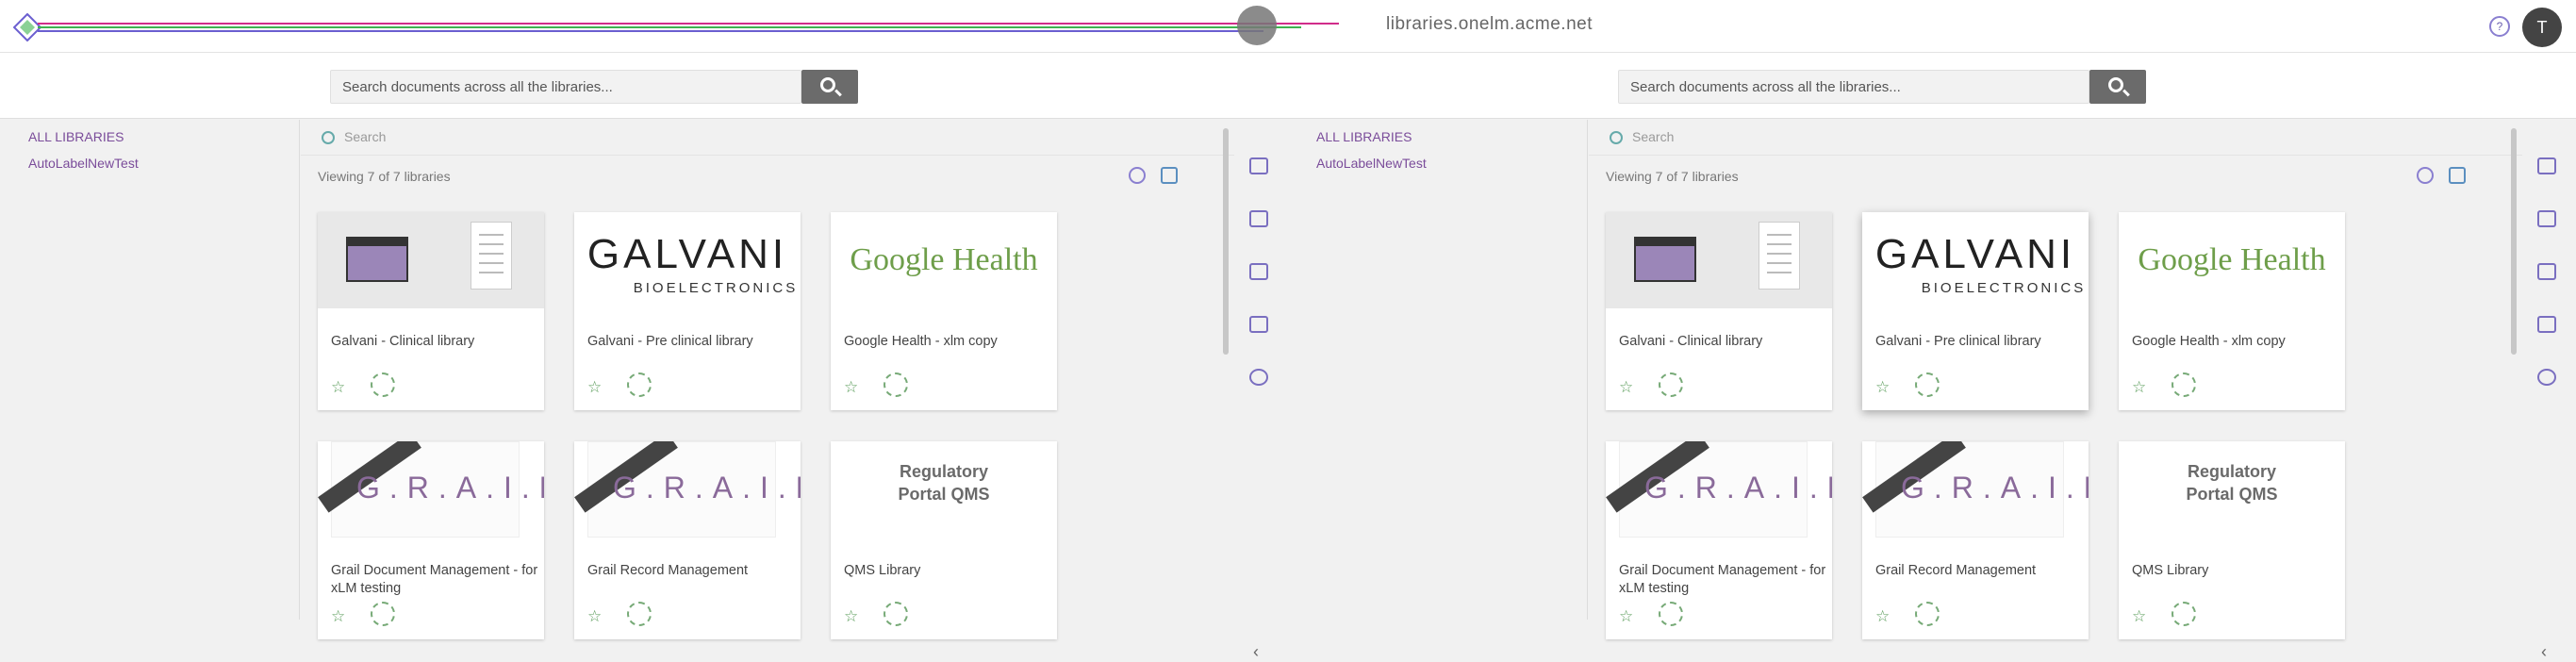 Image resolution: width=2576 pixels, height=662 pixels. I want to click on top-bar: libraries.onelm.acme.net ? T, so click(1288, 26).